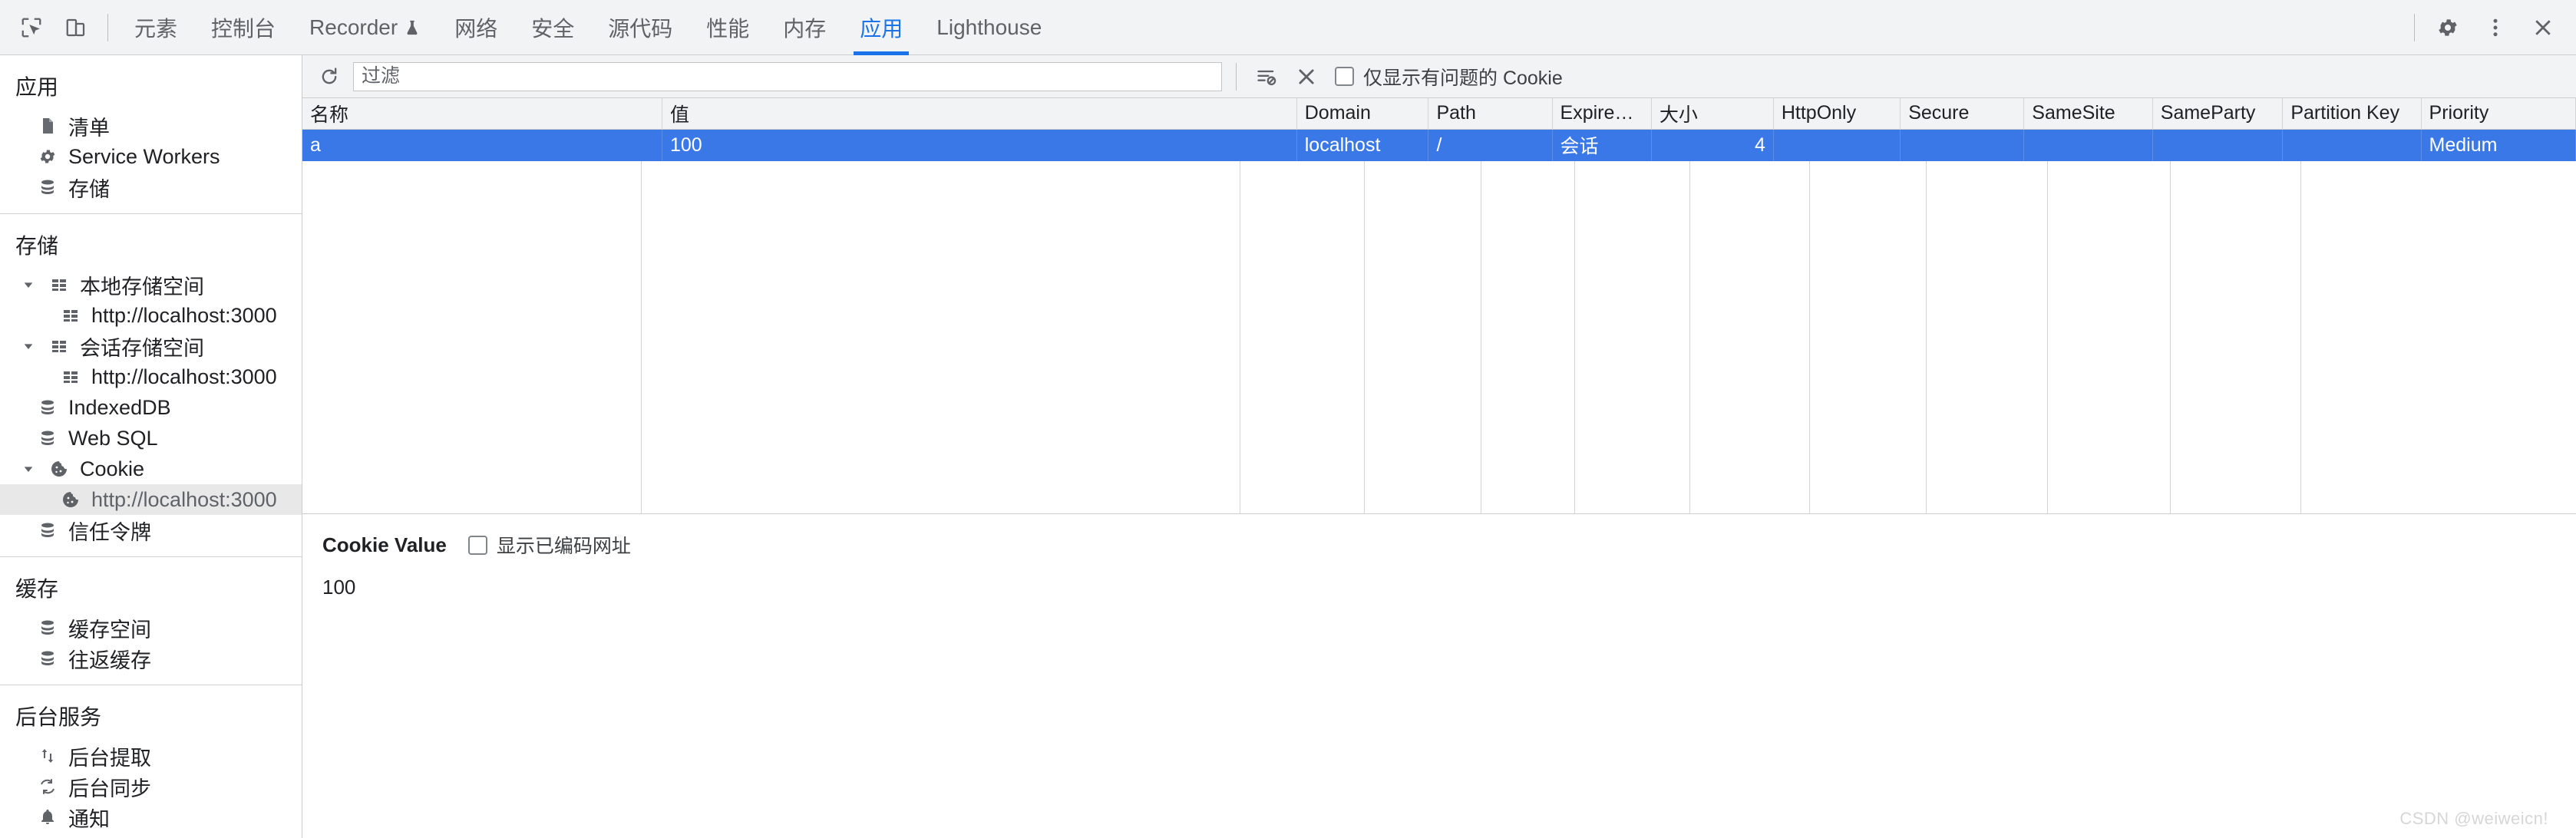 The height and width of the screenshot is (838, 2576). Describe the element at coordinates (1490, 145) in the screenshot. I see `cell-path: /` at that location.